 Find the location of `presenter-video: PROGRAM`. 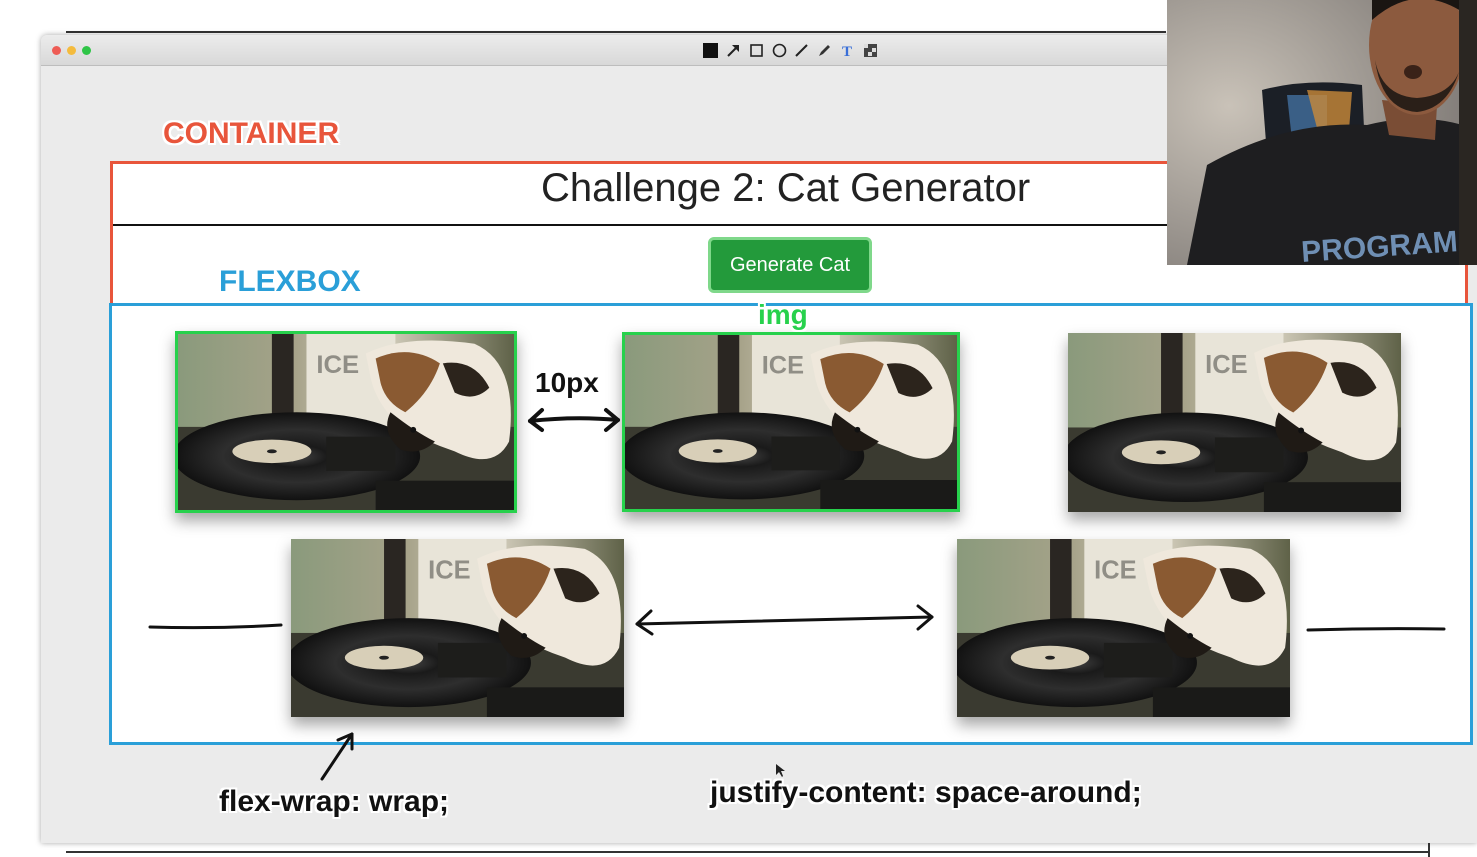

presenter-video: PROGRAM is located at coordinates (1322, 132).